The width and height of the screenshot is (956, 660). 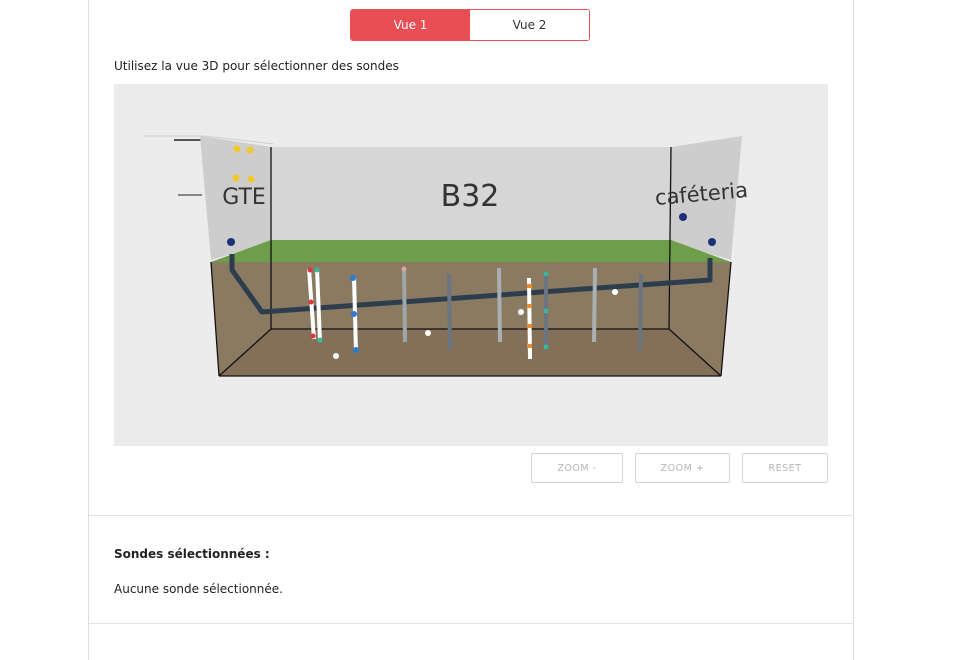 What do you see at coordinates (244, 197) in the screenshot?
I see `left-wall-label: GTE` at bounding box center [244, 197].